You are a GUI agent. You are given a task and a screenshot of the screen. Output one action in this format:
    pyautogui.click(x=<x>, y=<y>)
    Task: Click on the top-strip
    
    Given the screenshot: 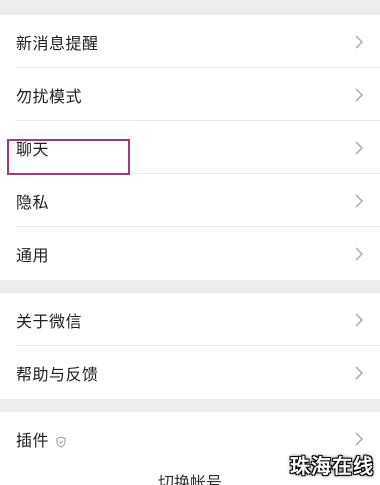 What is the action you would take?
    pyautogui.click(x=190, y=7)
    